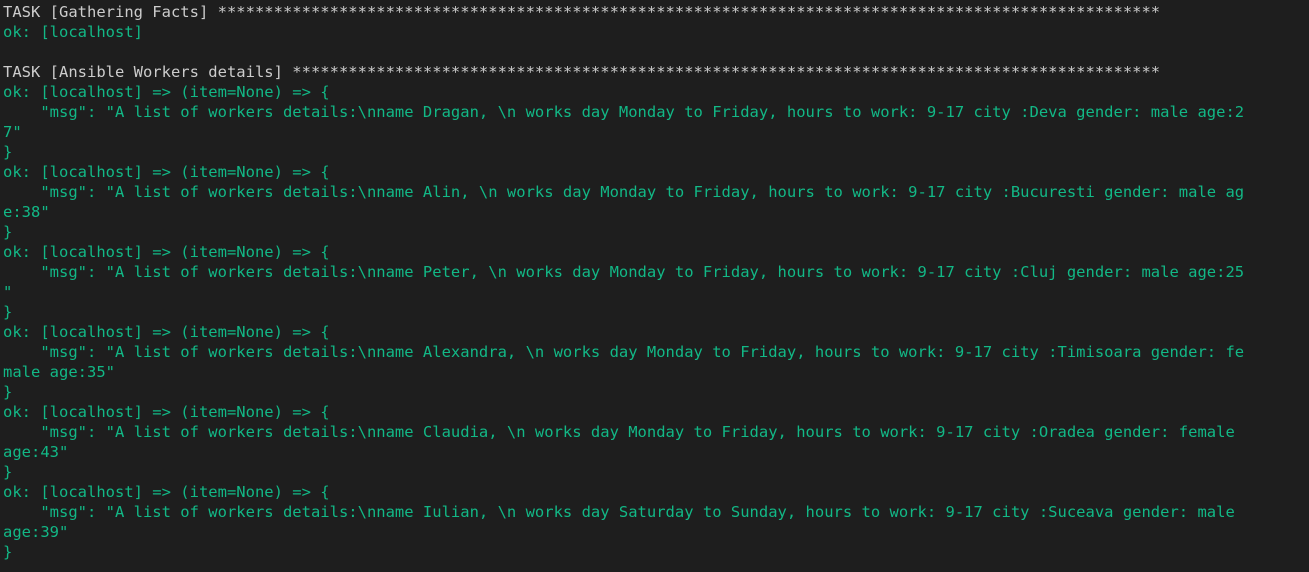 This screenshot has width=1309, height=572. Describe the element at coordinates (36, 532) in the screenshot. I see `result-msg-wrap-line: age:39"` at that location.